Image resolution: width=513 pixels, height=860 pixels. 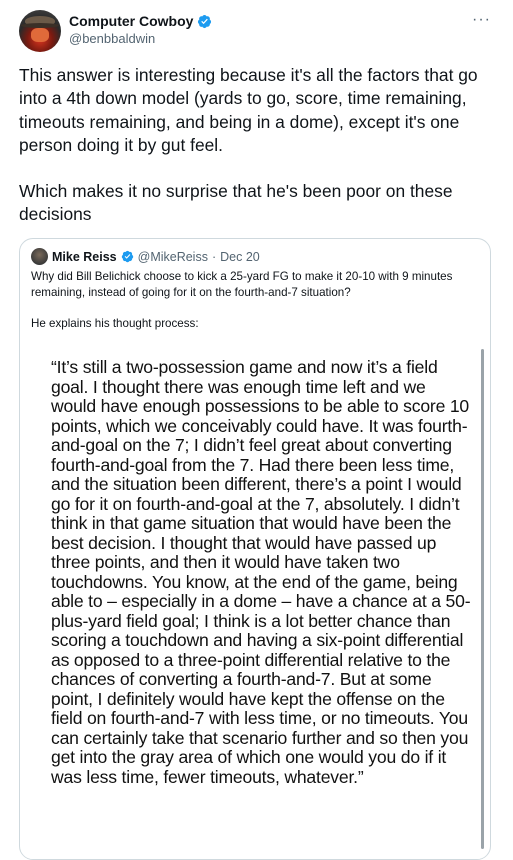 What do you see at coordinates (115, 323) in the screenshot?
I see `quoted-paragraph-2: He explains his thought process:` at bounding box center [115, 323].